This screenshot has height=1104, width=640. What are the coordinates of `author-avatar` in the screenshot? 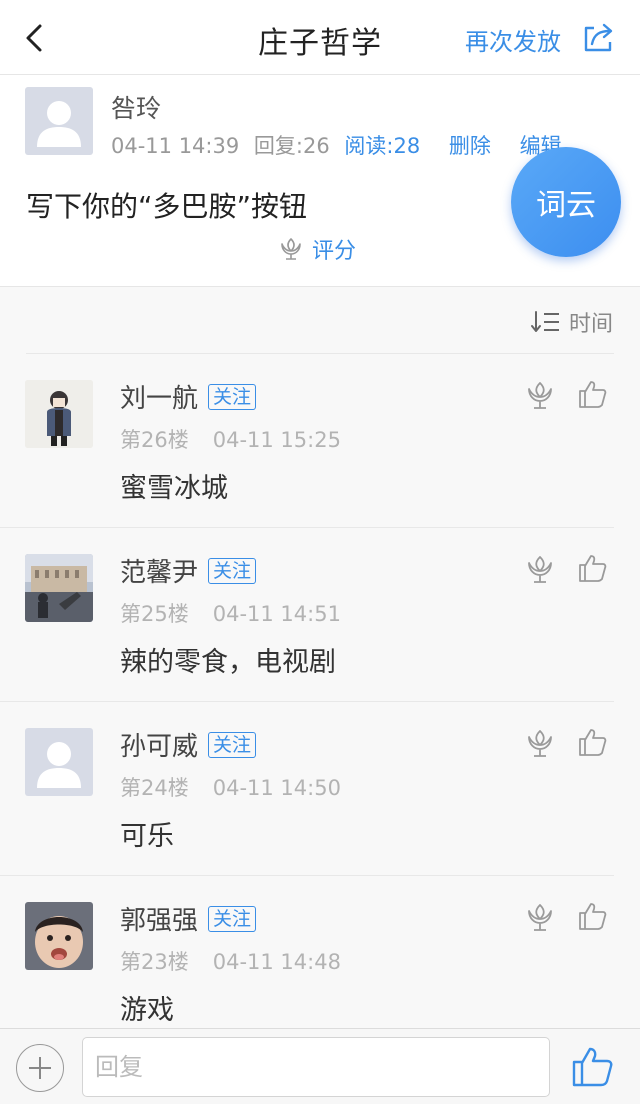 It's located at (59, 121).